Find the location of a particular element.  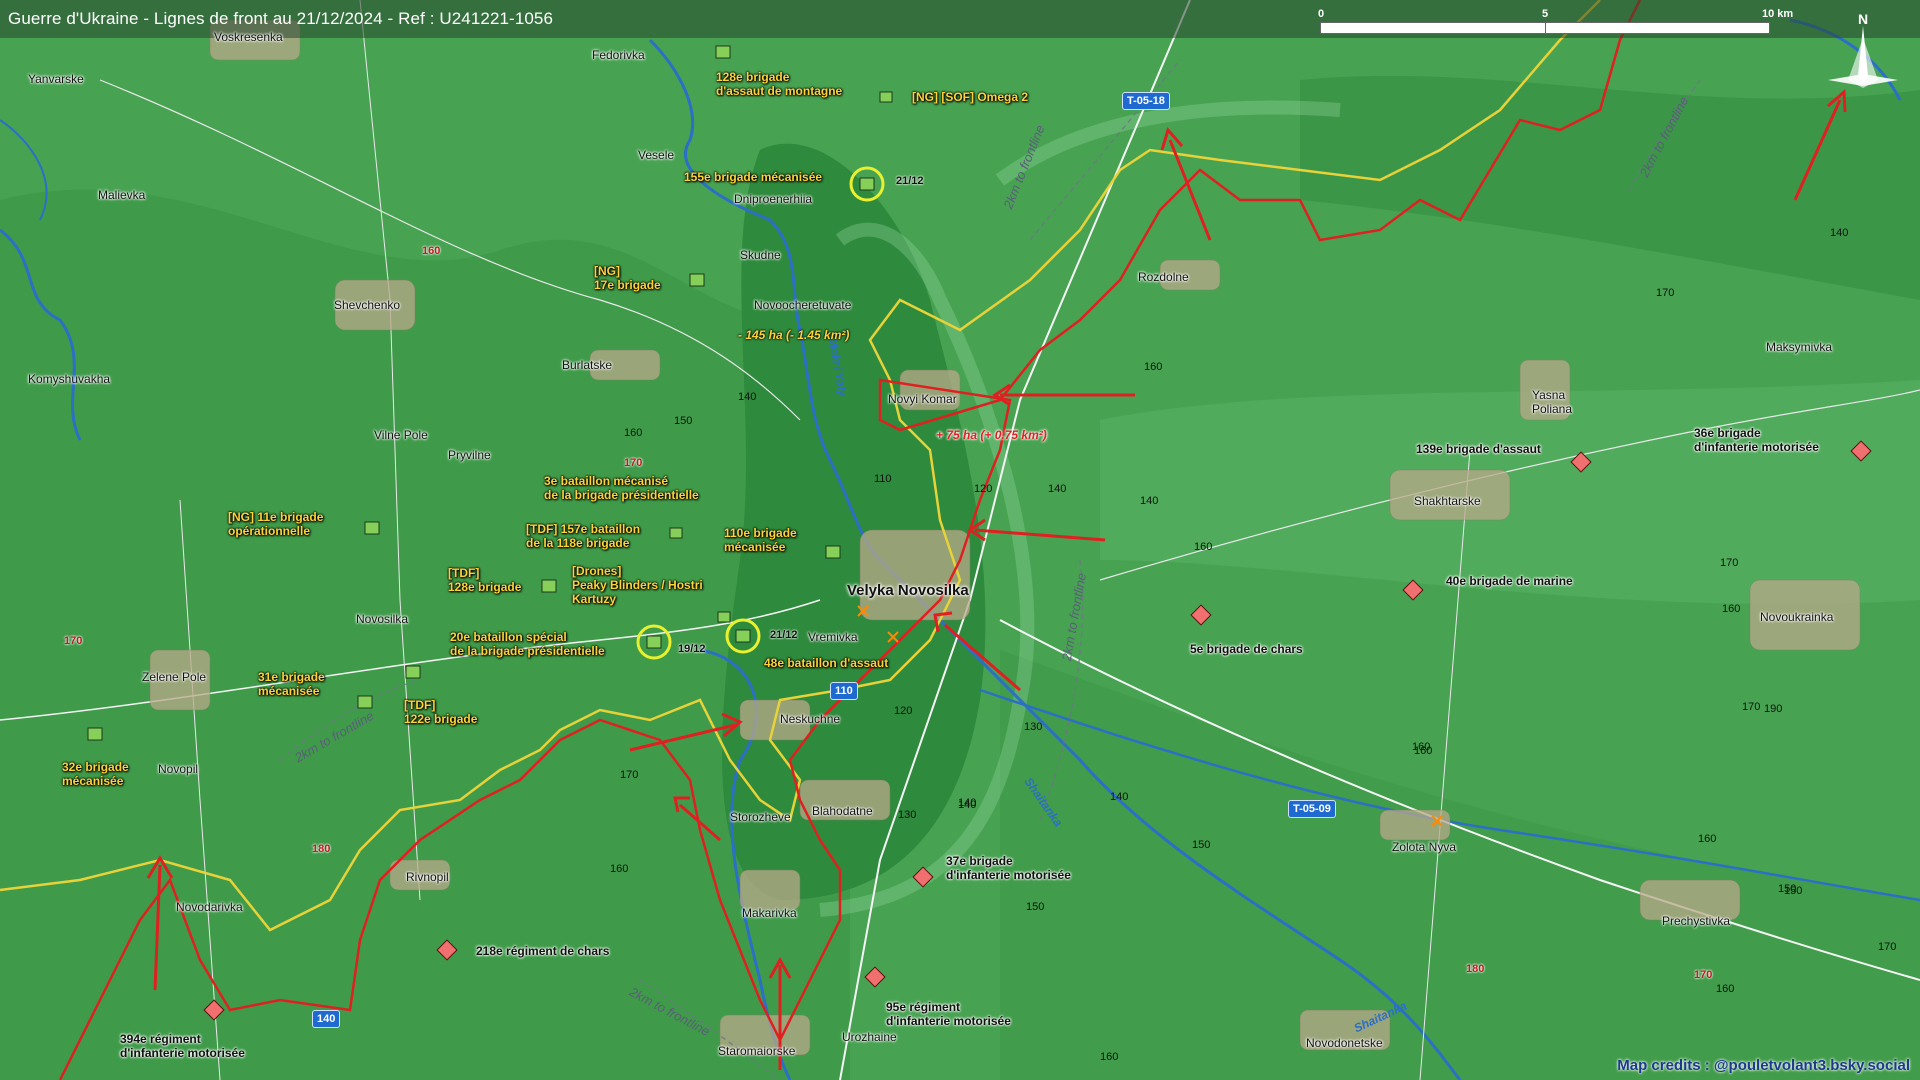

road-badge-110: 110 is located at coordinates (844, 691).